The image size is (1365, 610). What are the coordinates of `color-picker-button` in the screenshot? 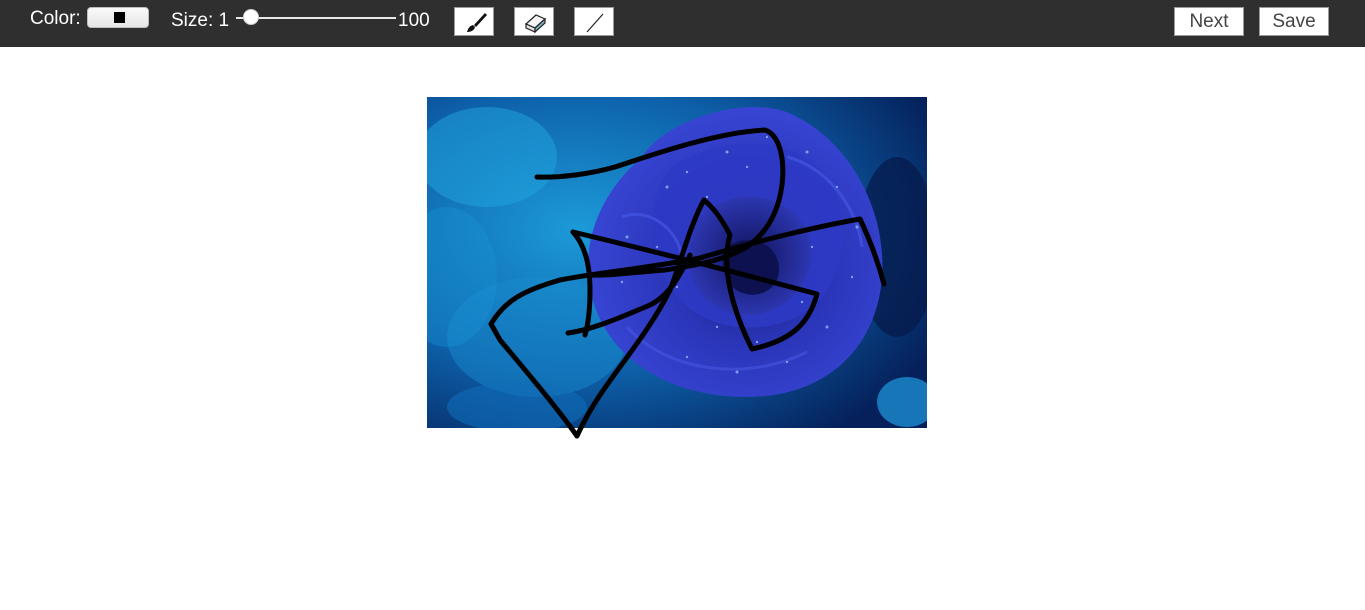 It's located at (118, 17).